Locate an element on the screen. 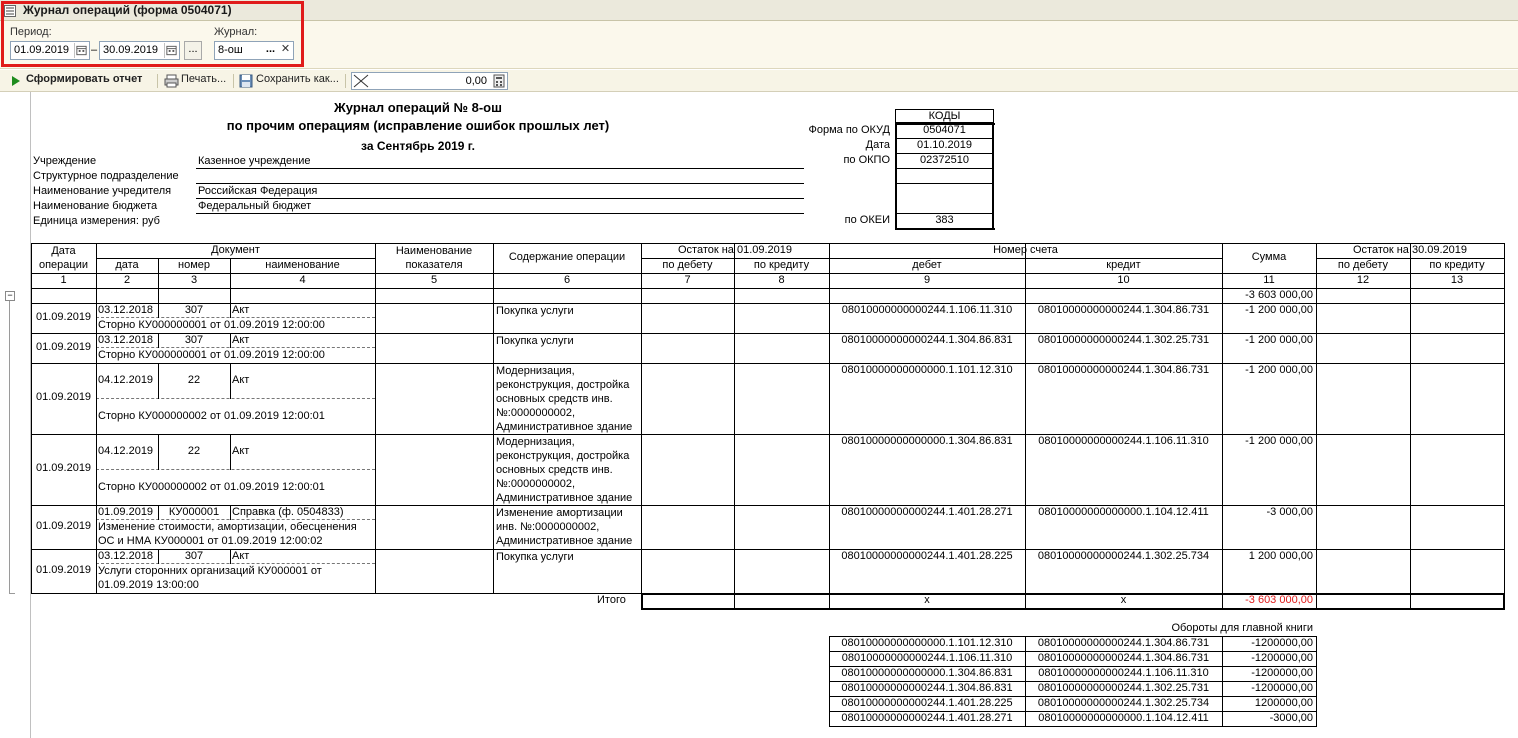 The height and width of the screenshot is (738, 1518). window-title: Журнал операций (форма 0504071) is located at coordinates (127, 10).